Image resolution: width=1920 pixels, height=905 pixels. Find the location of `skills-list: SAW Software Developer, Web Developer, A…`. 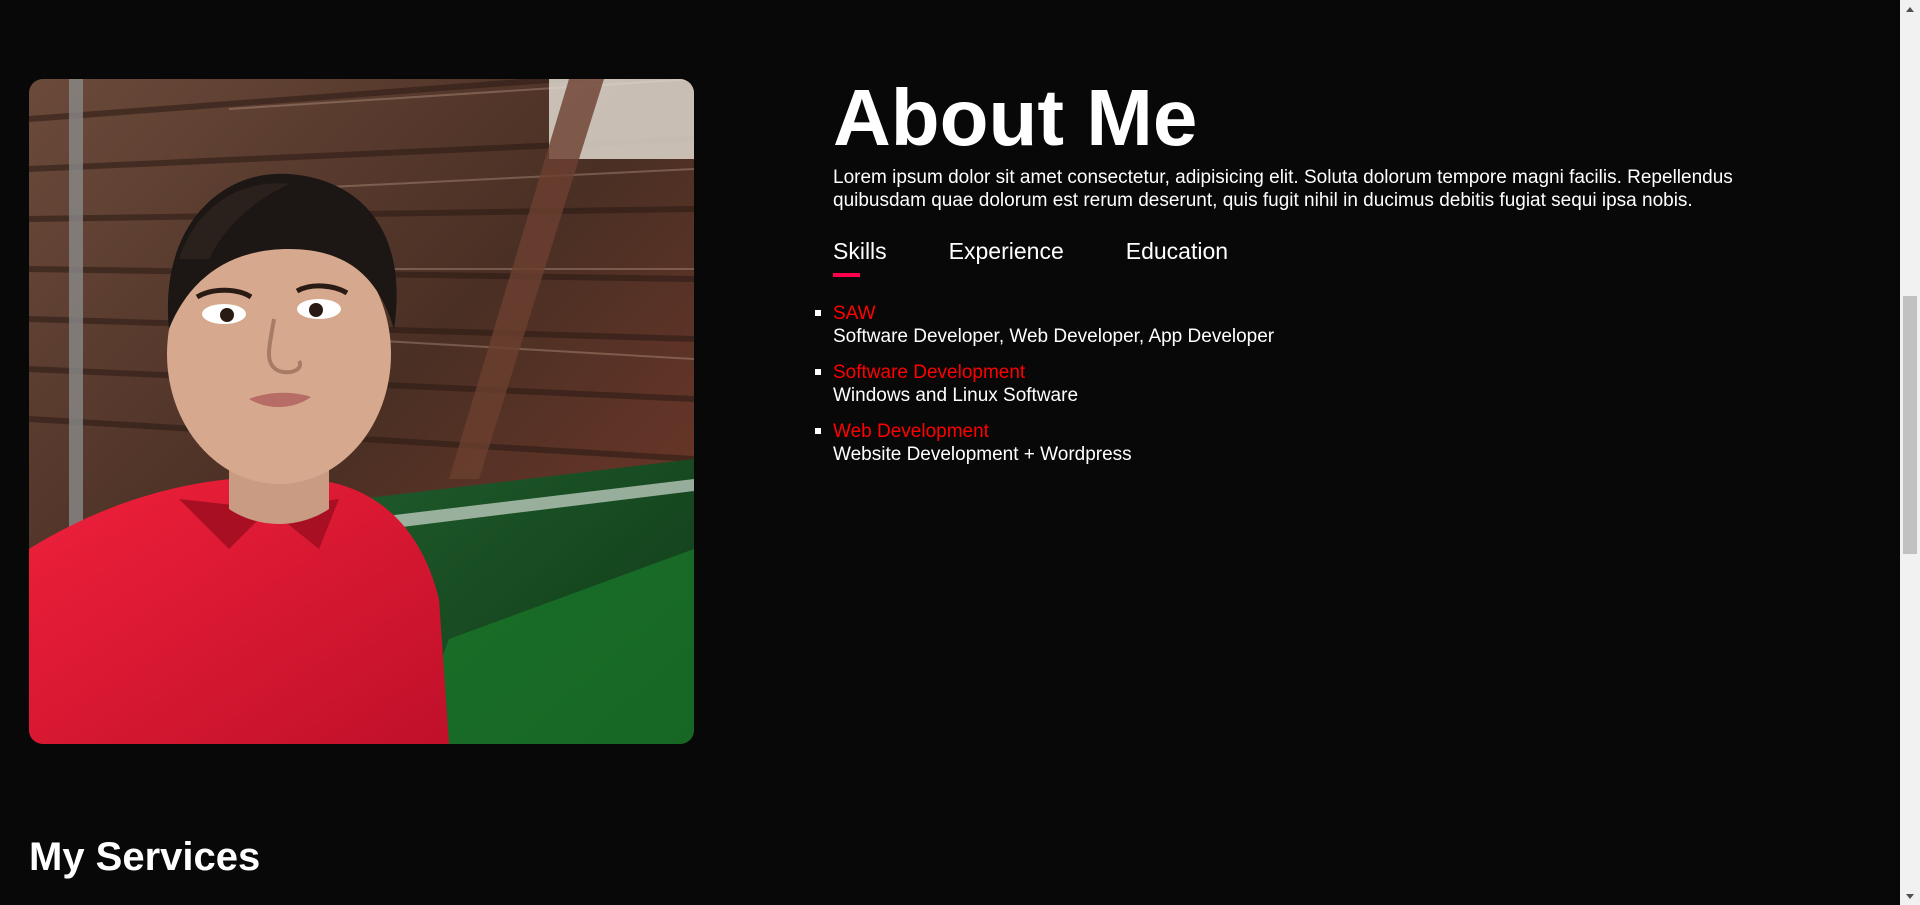

skills-list: SAW Software Developer, Web Developer, A… is located at coordinates (1324, 384).